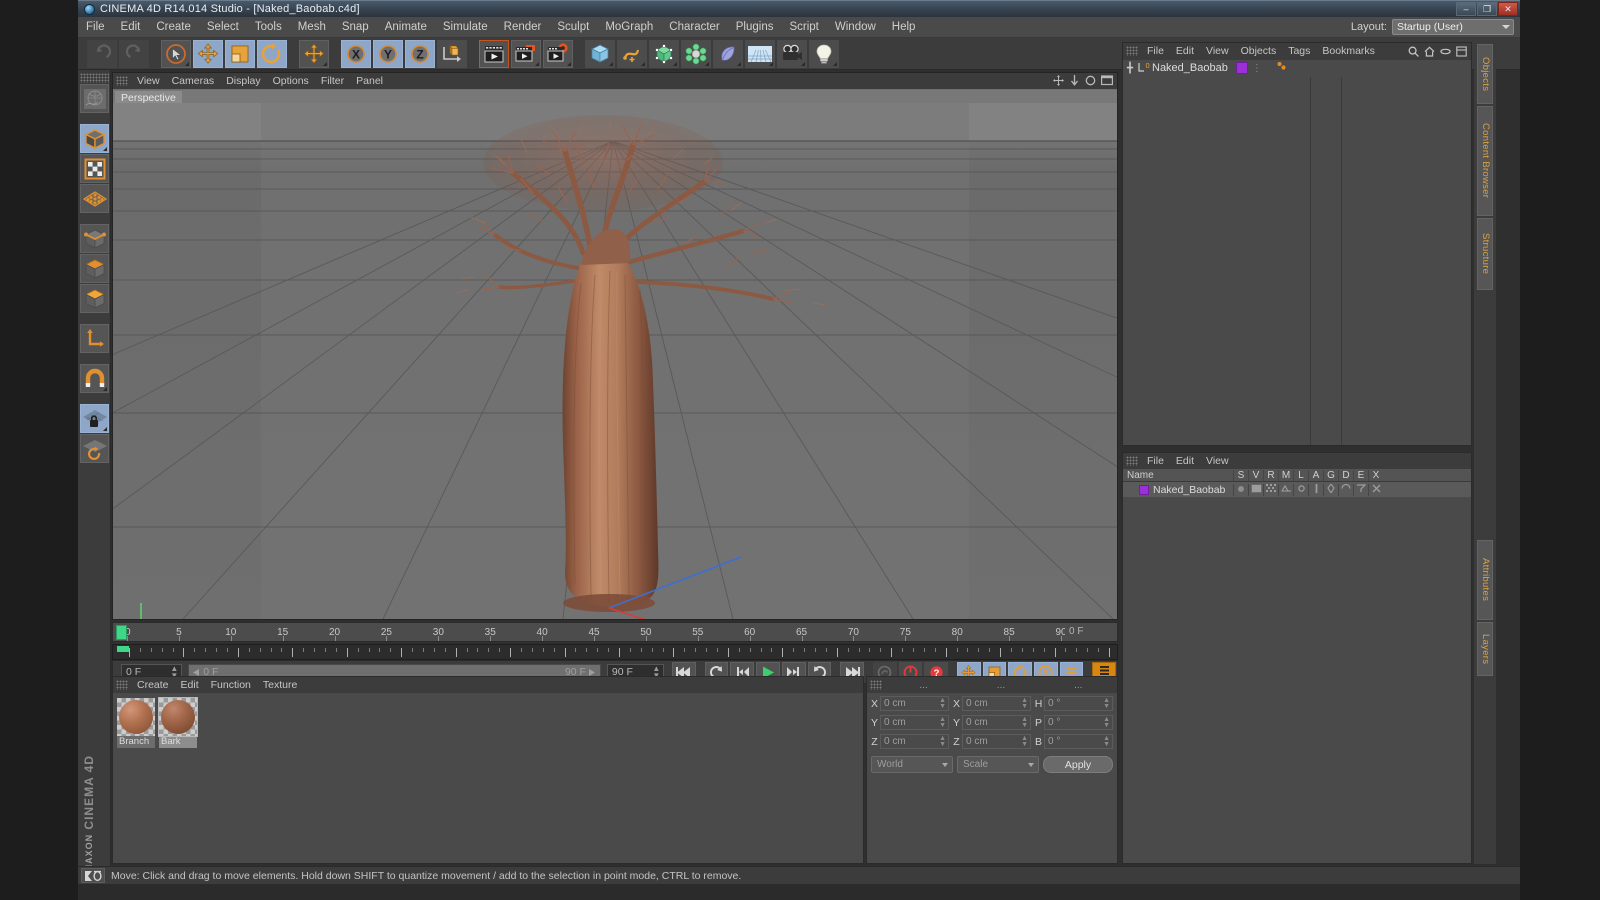  I want to click on menu-script: Script, so click(803, 27).